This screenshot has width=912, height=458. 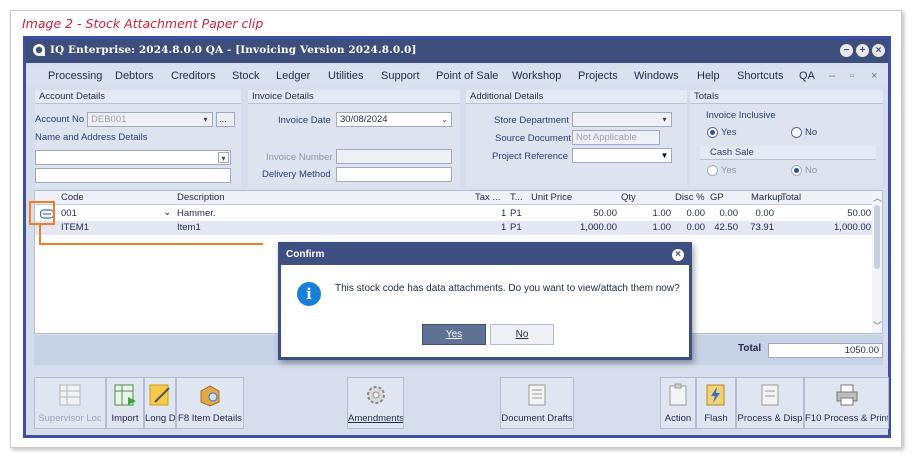 What do you see at coordinates (454, 334) in the screenshot?
I see `dialog-yes-button: Yes` at bounding box center [454, 334].